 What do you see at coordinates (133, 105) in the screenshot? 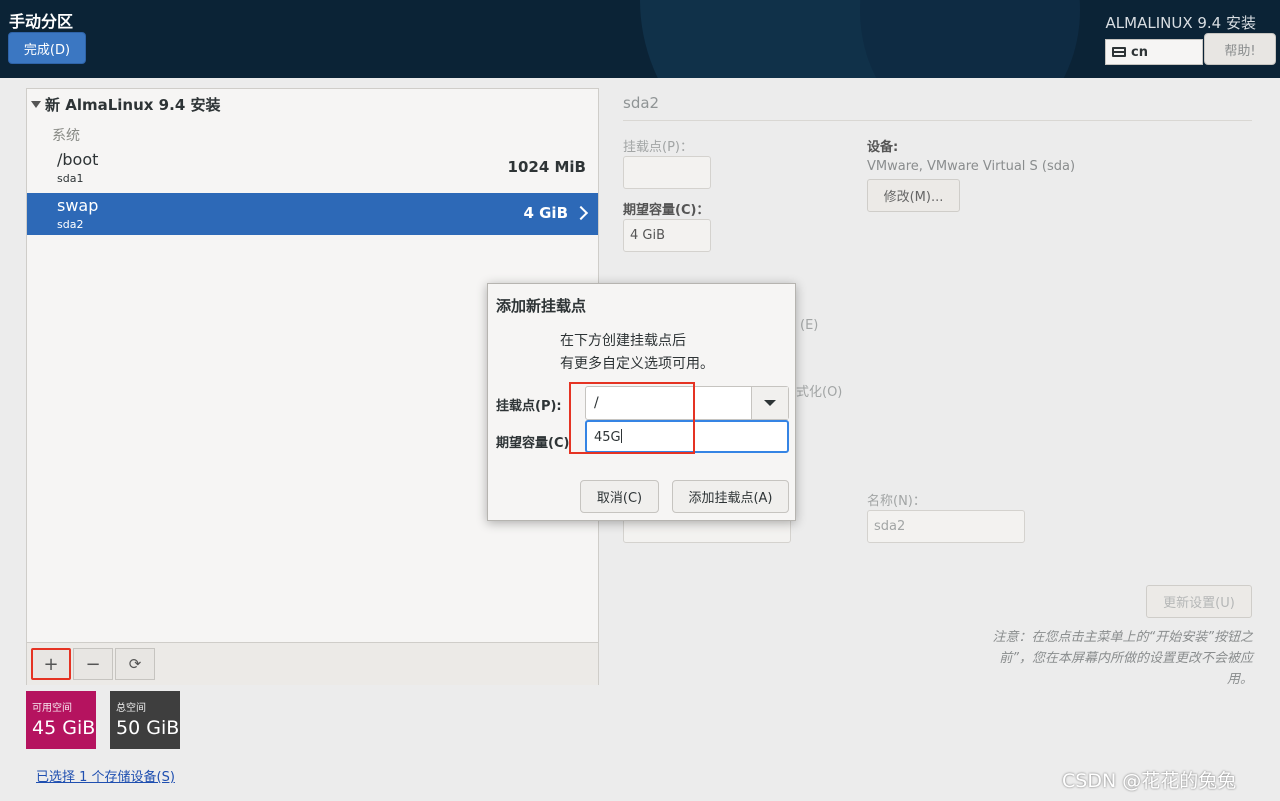
I see `install-title: 新 AlmaLinux 9.4 安装` at bounding box center [133, 105].